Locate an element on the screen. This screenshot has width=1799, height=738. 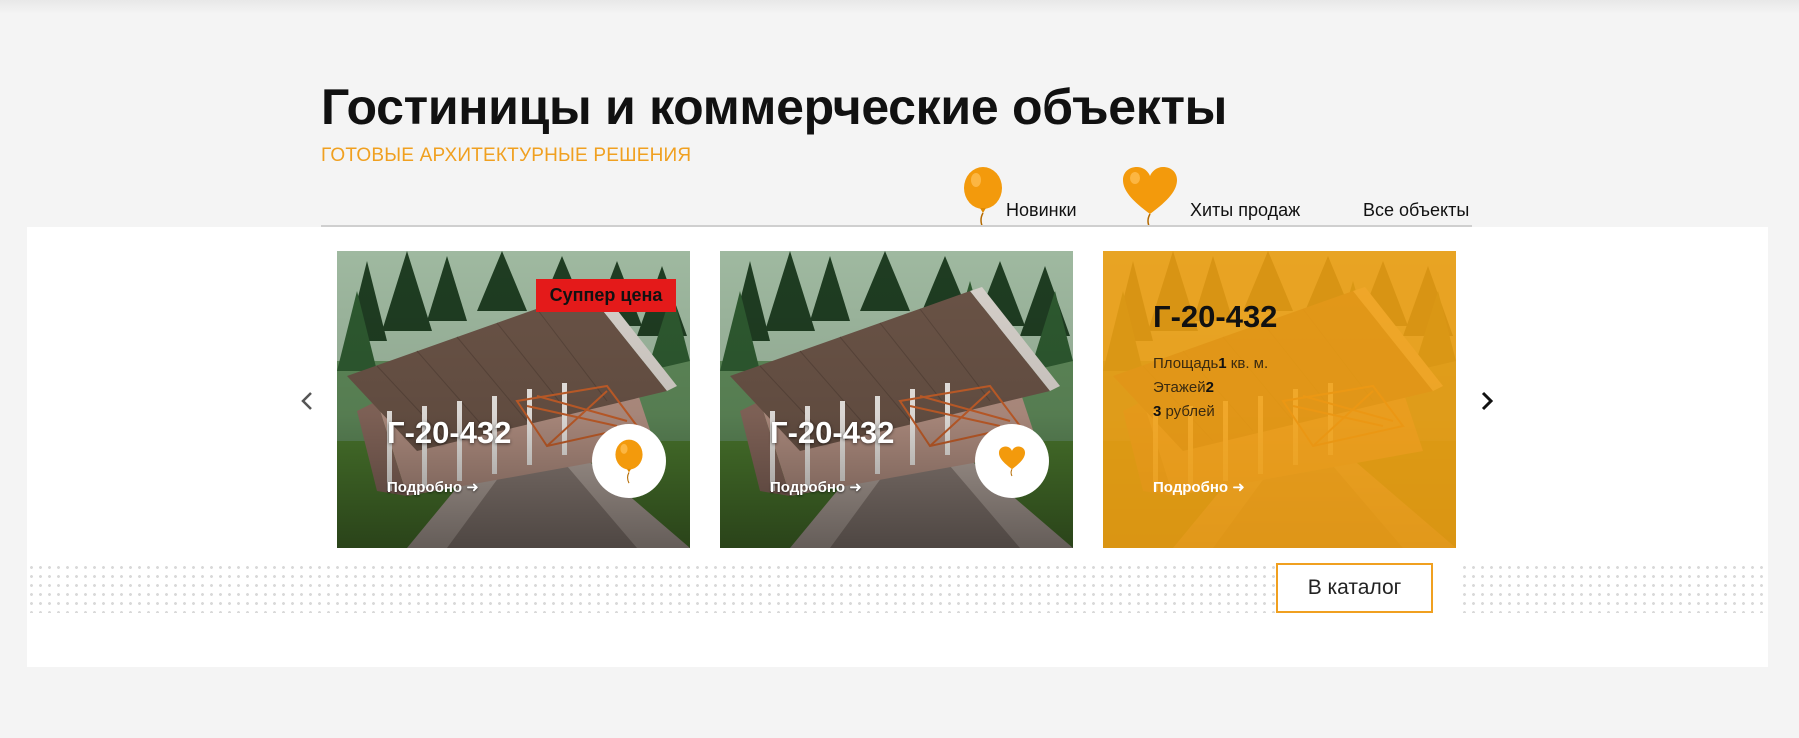
area-unit: кв. м. is located at coordinates (1247, 363).